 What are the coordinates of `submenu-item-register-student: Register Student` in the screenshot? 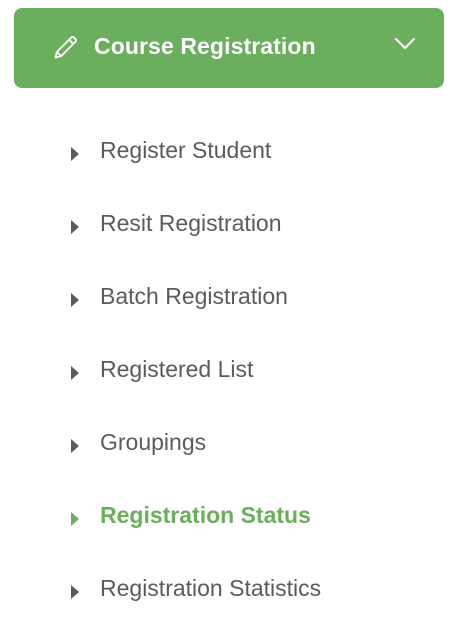 It's located at (231, 154).